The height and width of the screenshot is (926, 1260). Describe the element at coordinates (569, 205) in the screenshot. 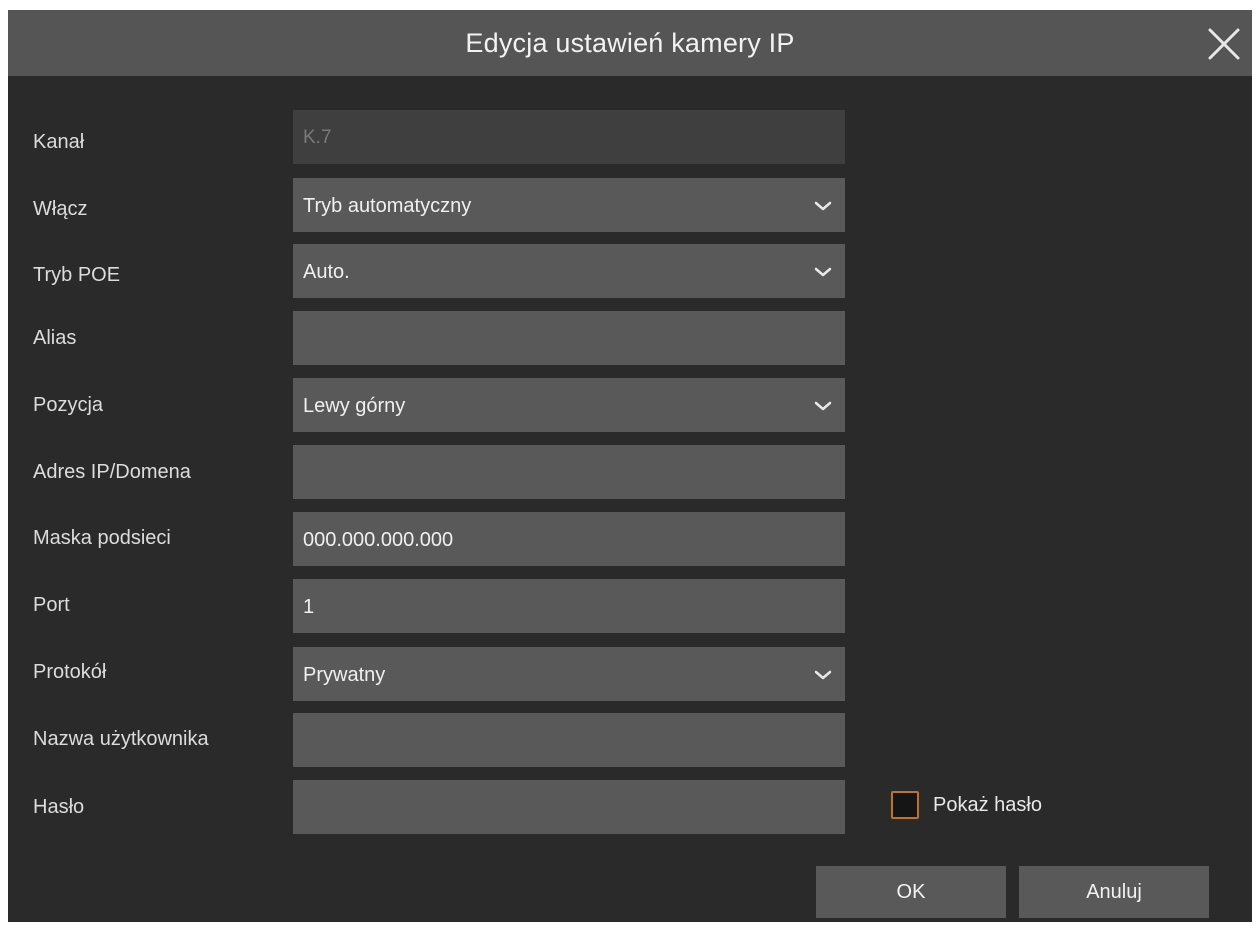

I see `enable-select: Tryb automatyczny` at that location.